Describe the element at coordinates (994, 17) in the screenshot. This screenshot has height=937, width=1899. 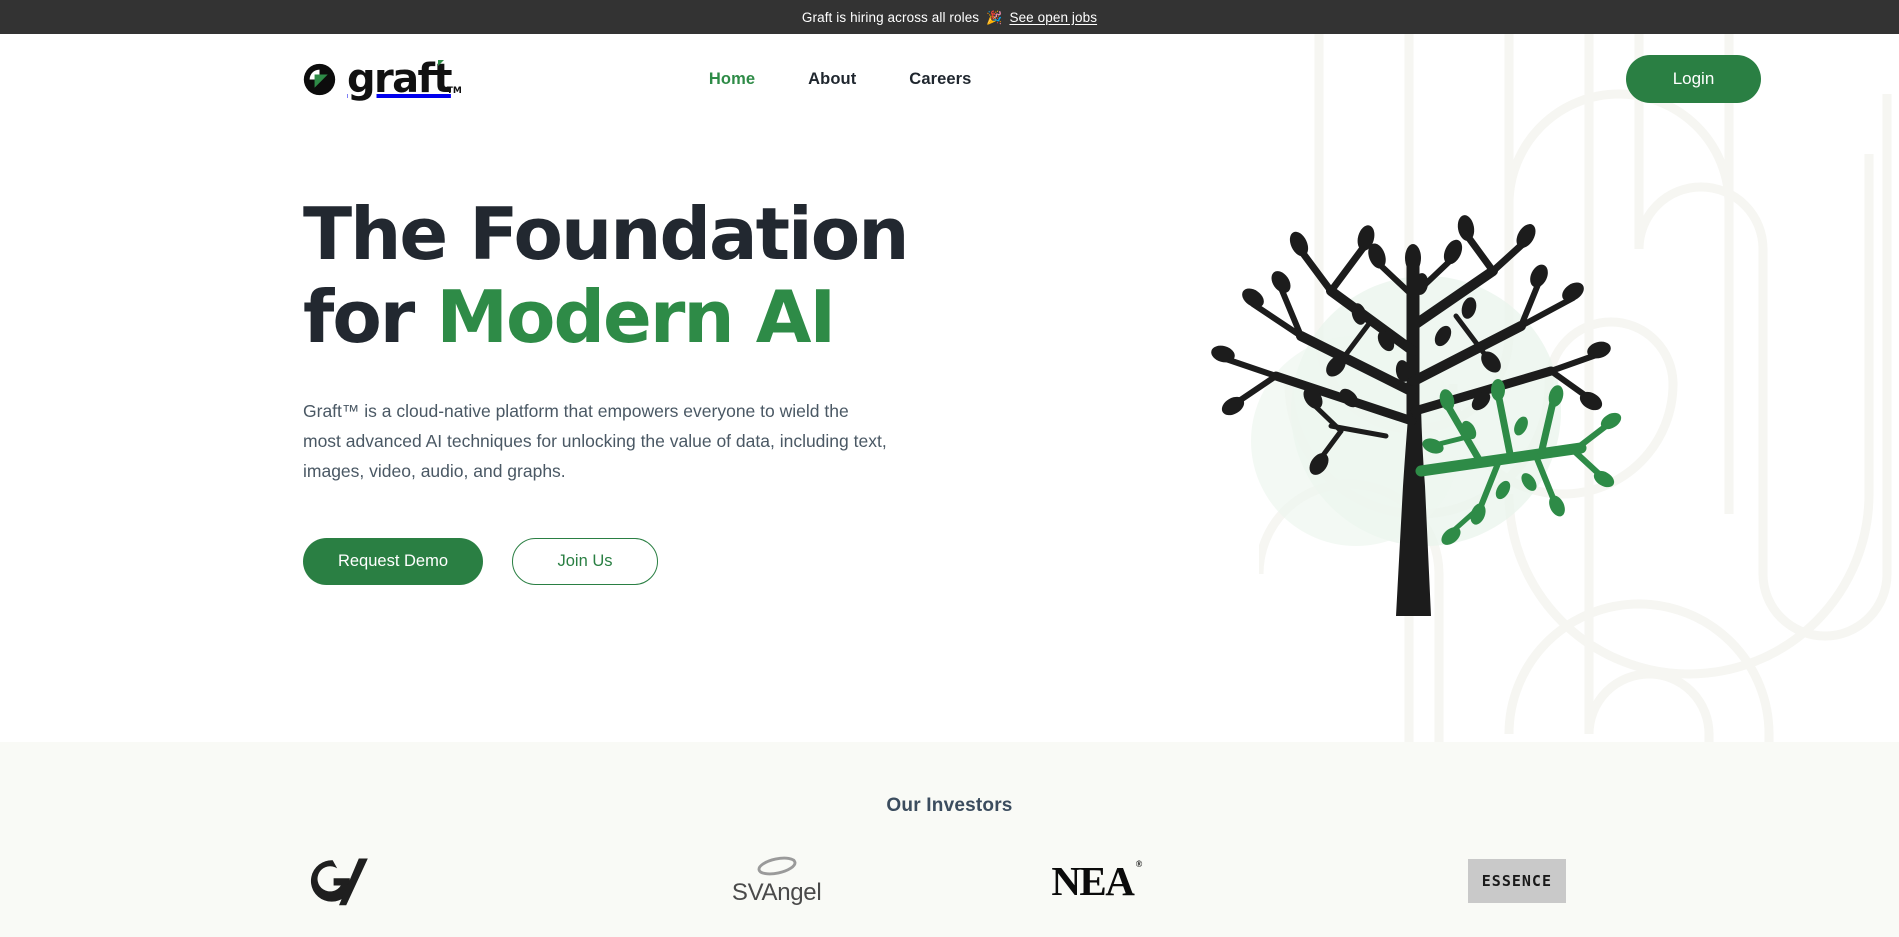
I see `party-popper-icon: 🎉` at that location.